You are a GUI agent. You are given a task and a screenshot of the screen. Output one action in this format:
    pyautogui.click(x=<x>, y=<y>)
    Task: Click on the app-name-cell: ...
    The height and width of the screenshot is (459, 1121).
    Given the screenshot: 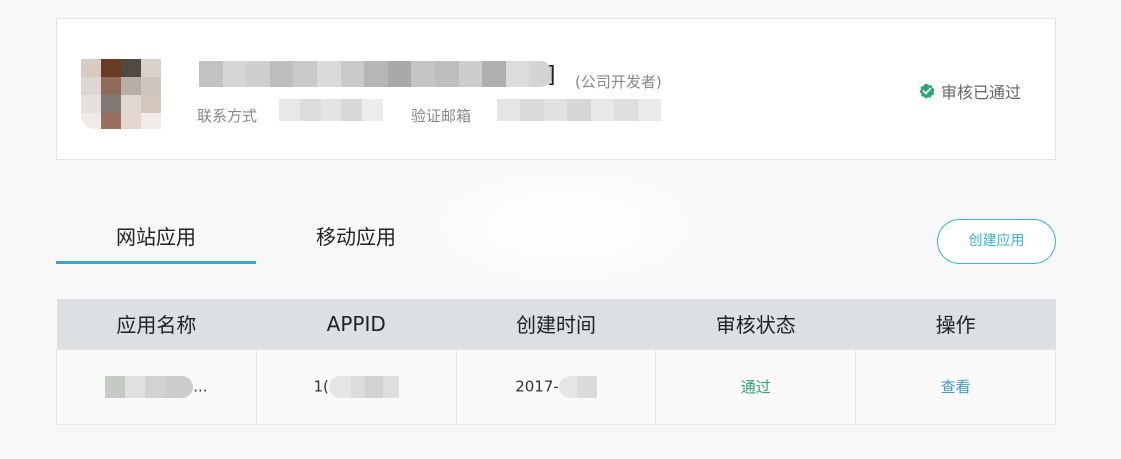 What is the action you would take?
    pyautogui.click(x=156, y=386)
    